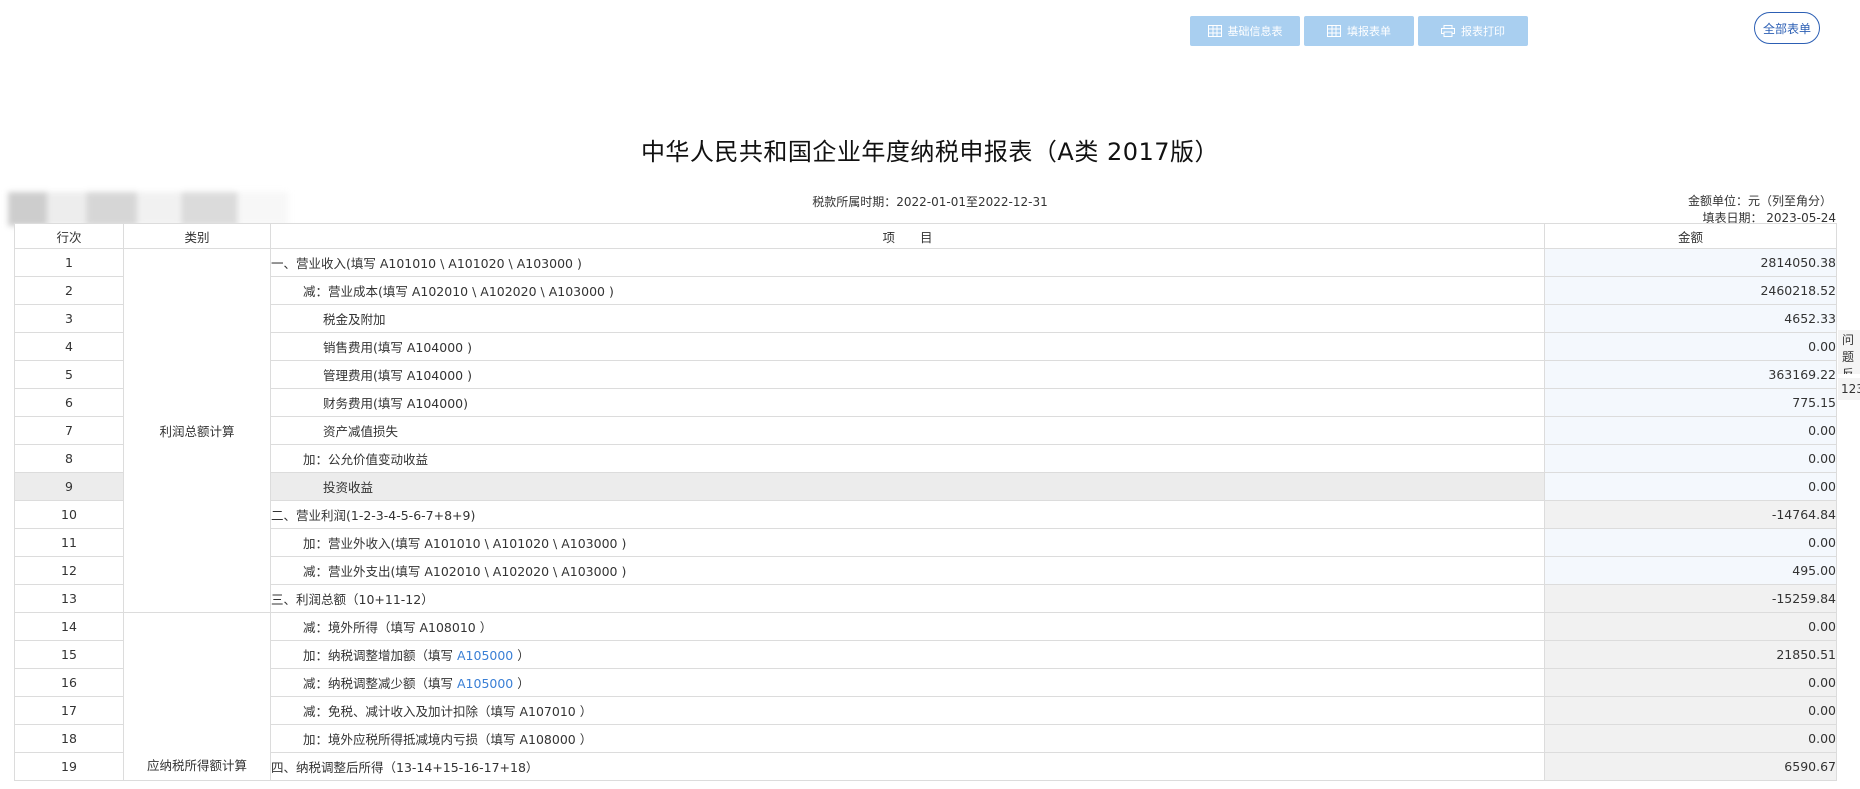 This screenshot has height=789, width=1860. I want to click on row-number: 12, so click(69, 570).